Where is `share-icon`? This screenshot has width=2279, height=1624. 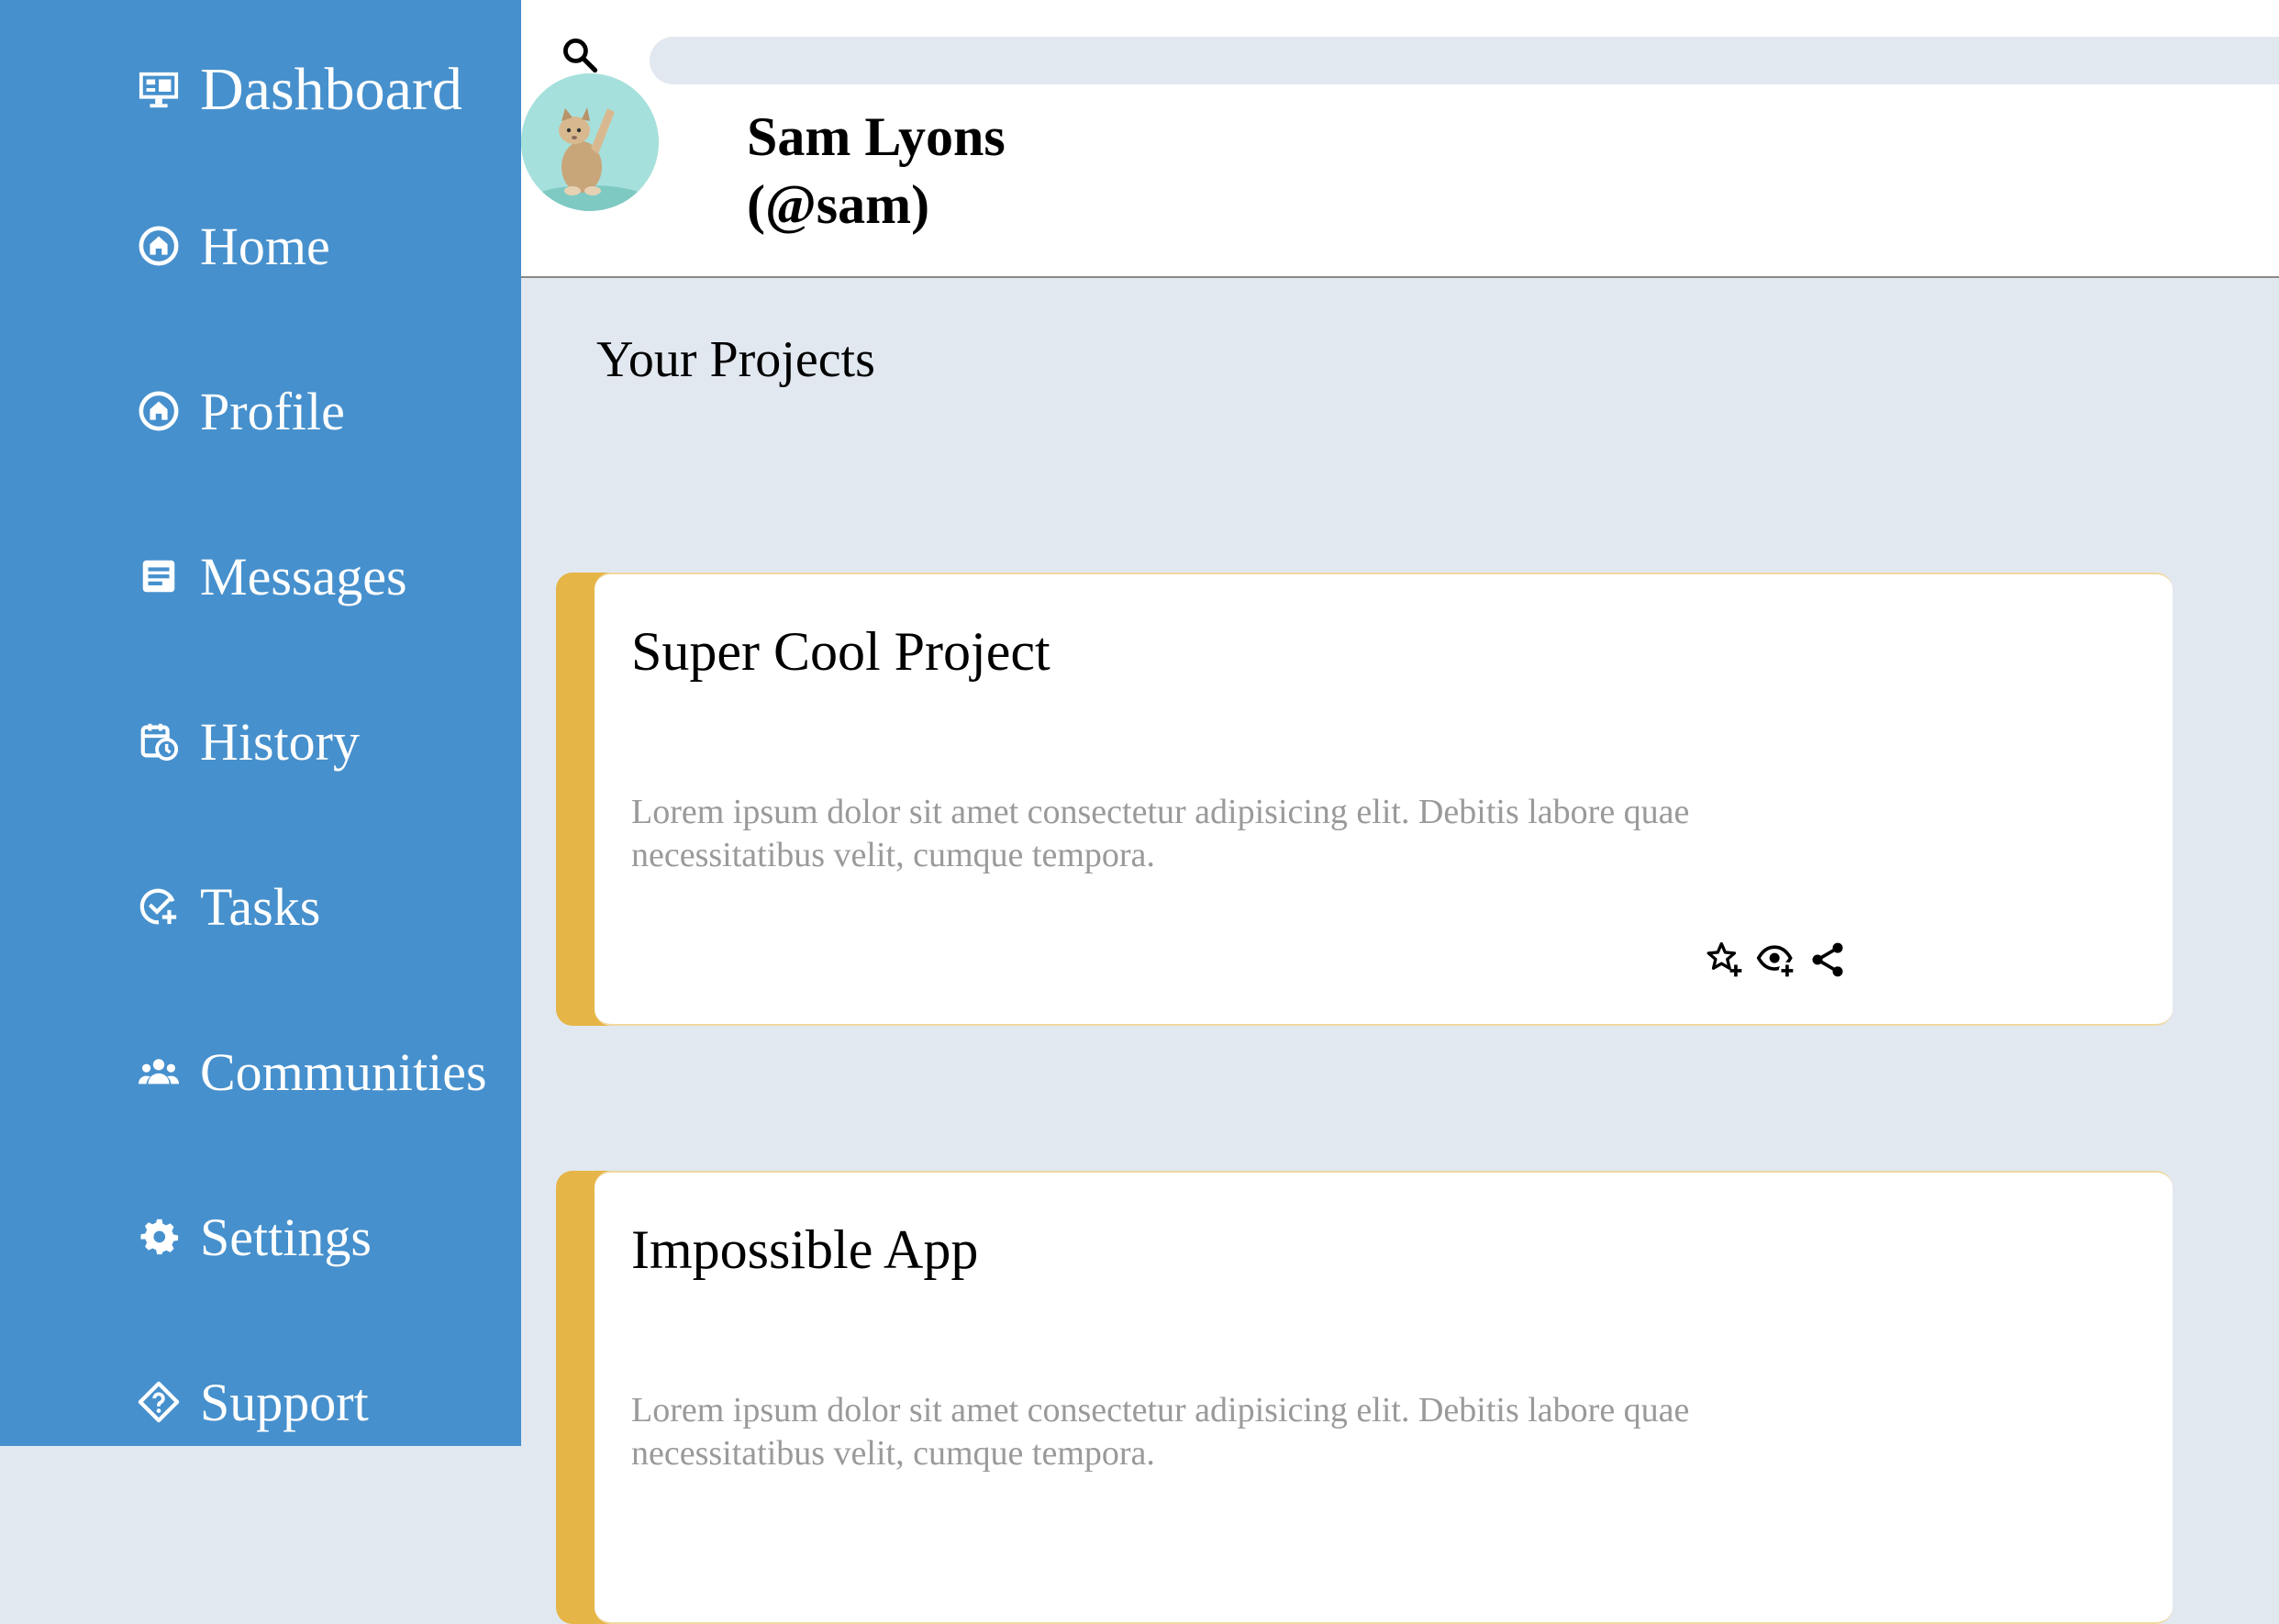
share-icon is located at coordinates (1827, 960).